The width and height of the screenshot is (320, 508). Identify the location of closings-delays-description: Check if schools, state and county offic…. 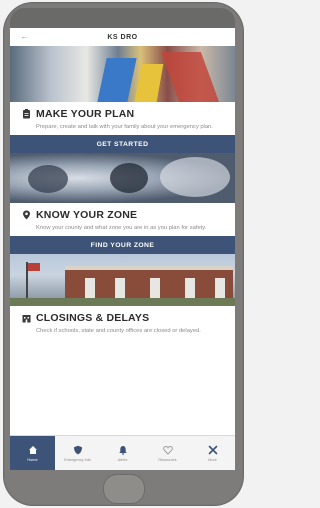
(118, 331).